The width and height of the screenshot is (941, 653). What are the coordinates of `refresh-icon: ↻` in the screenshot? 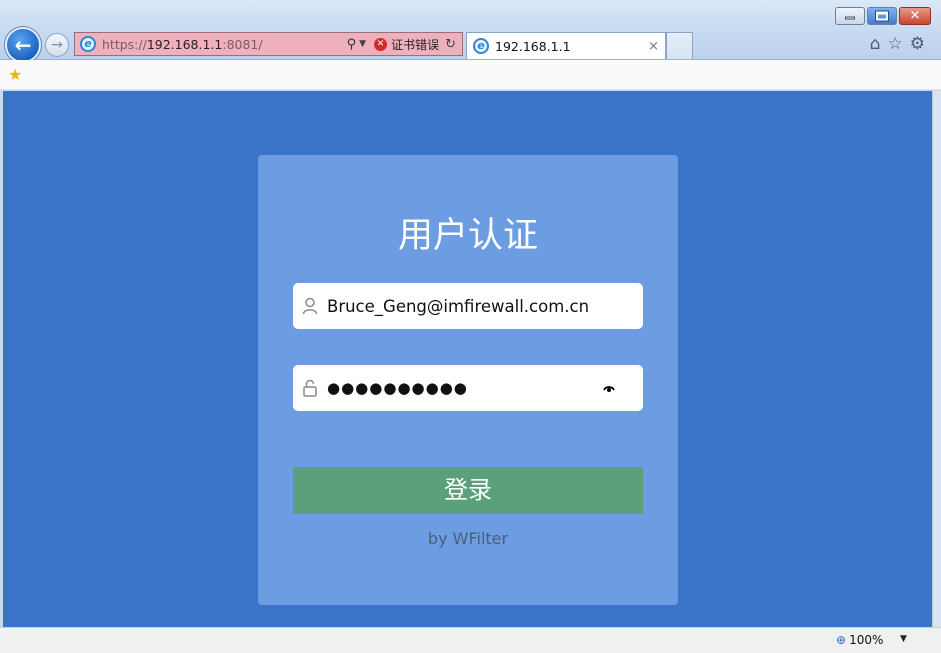 It's located at (450, 44).